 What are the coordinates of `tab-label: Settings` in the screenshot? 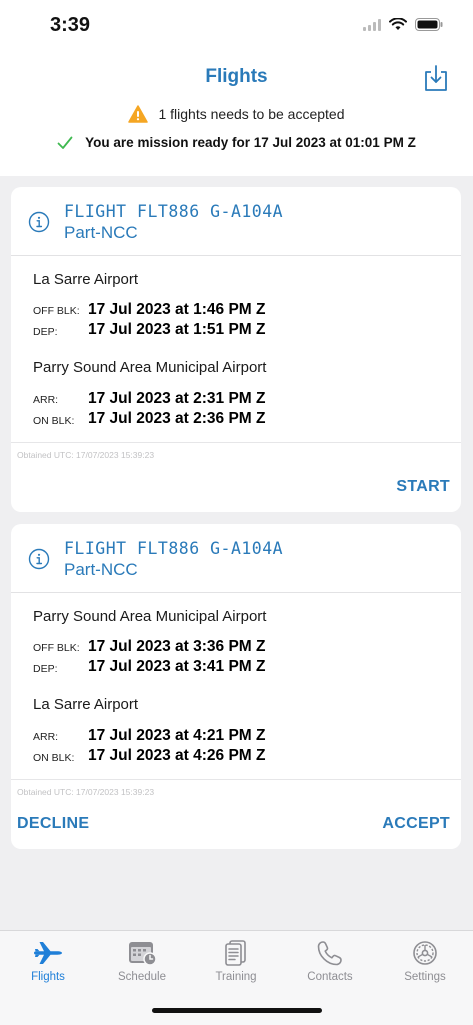 It's located at (425, 977).